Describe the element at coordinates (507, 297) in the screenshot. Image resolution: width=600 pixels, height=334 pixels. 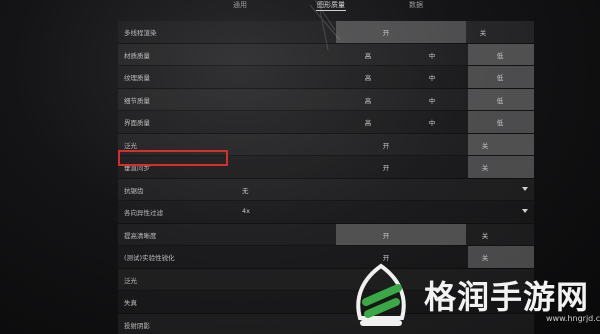
I see `watermark-text: 格润手游网` at that location.